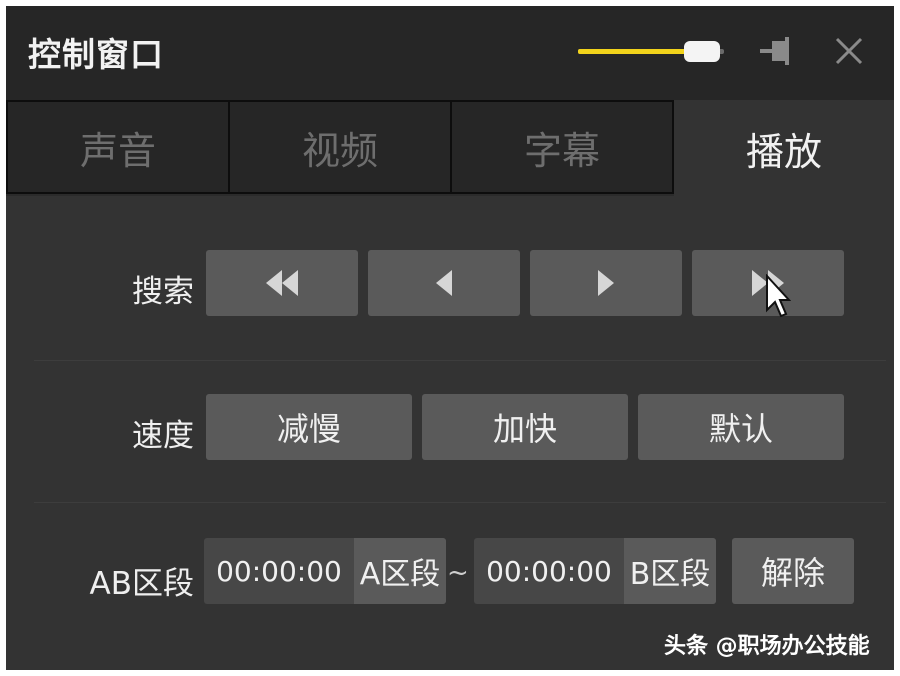 This screenshot has height=676, width=900. I want to click on step-forward-icon, so click(606, 283).